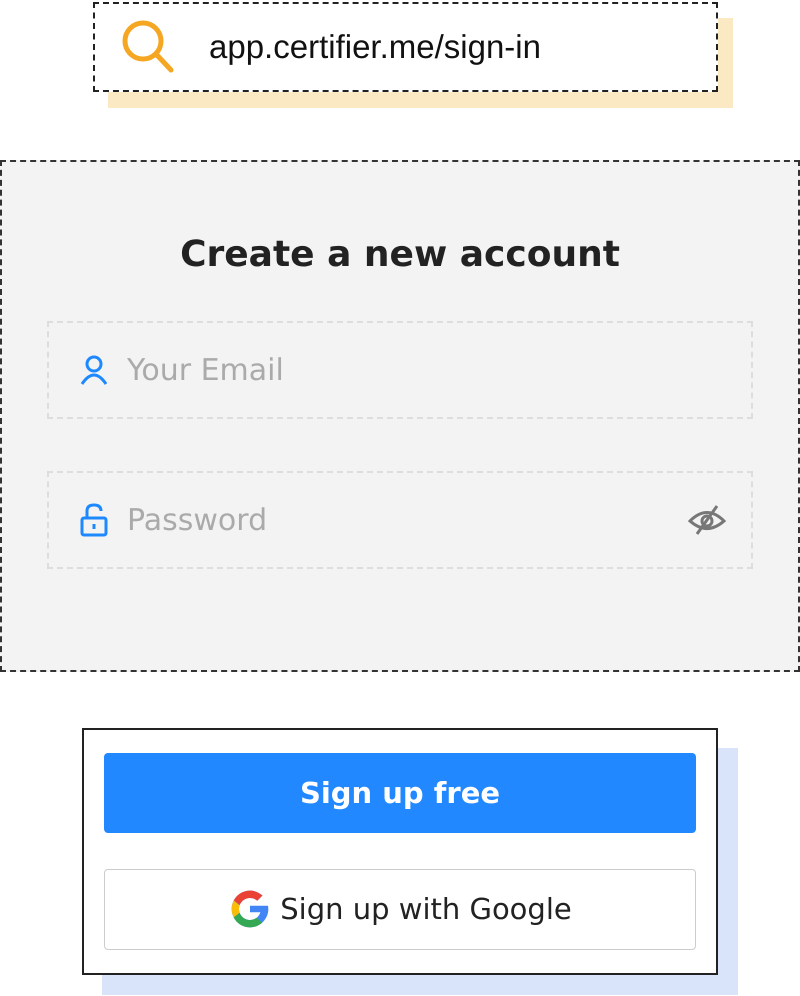 This screenshot has width=800, height=996. What do you see at coordinates (400, 254) in the screenshot?
I see `form-title: Create a new account` at bounding box center [400, 254].